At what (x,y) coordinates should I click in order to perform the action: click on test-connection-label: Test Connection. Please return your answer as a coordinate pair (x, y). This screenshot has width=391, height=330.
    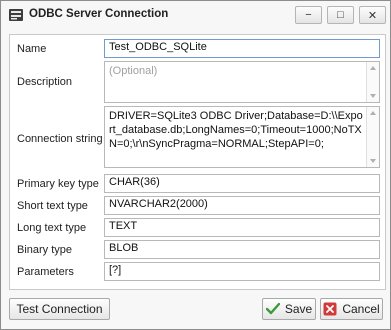
    Looking at the image, I should click on (59, 309).